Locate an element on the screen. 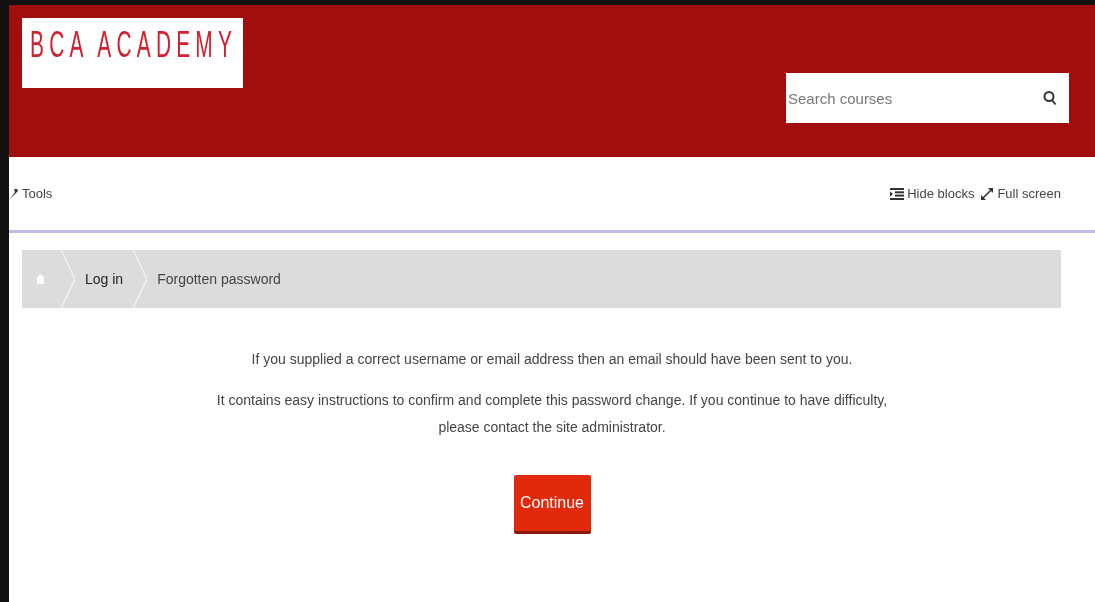 This screenshot has width=1095, height=602. hide-blocks-link: Hide blocks is located at coordinates (932, 193).